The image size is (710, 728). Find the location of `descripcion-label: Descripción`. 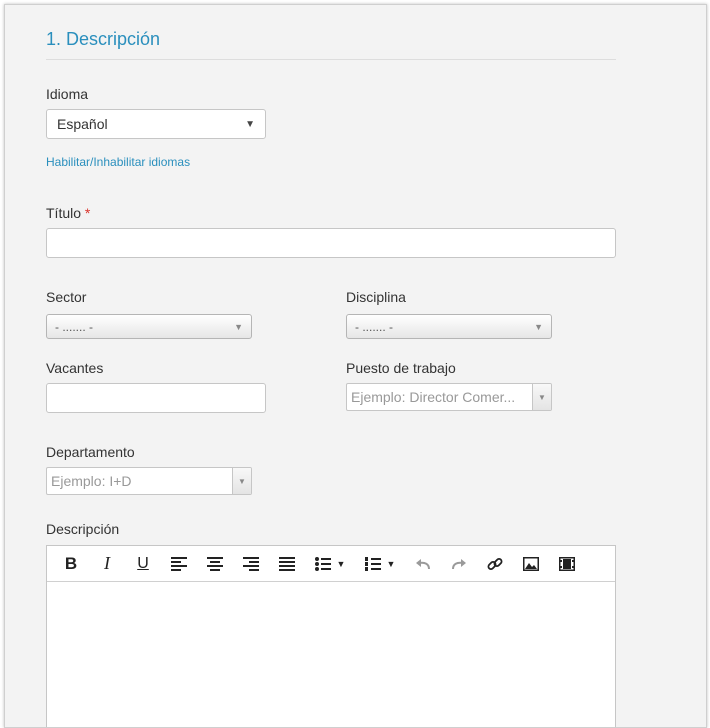

descripcion-label: Descripción is located at coordinates (83, 529).